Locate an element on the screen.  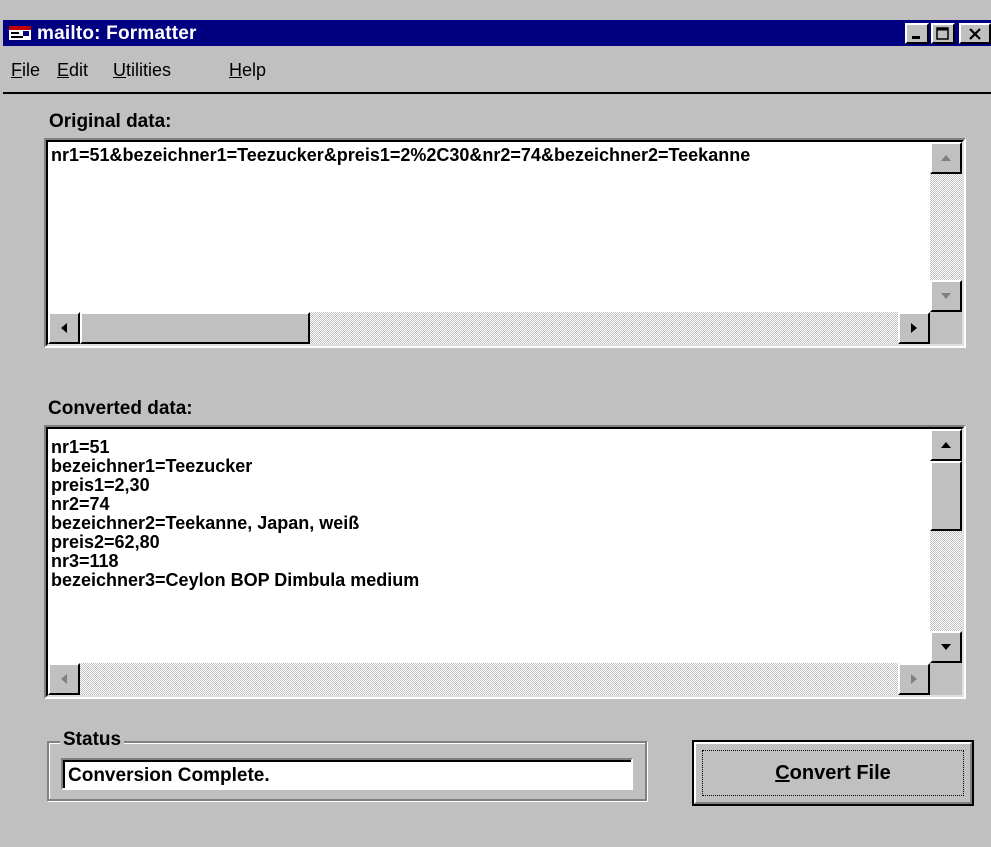
original-data-label: Original data: is located at coordinates (110, 121).